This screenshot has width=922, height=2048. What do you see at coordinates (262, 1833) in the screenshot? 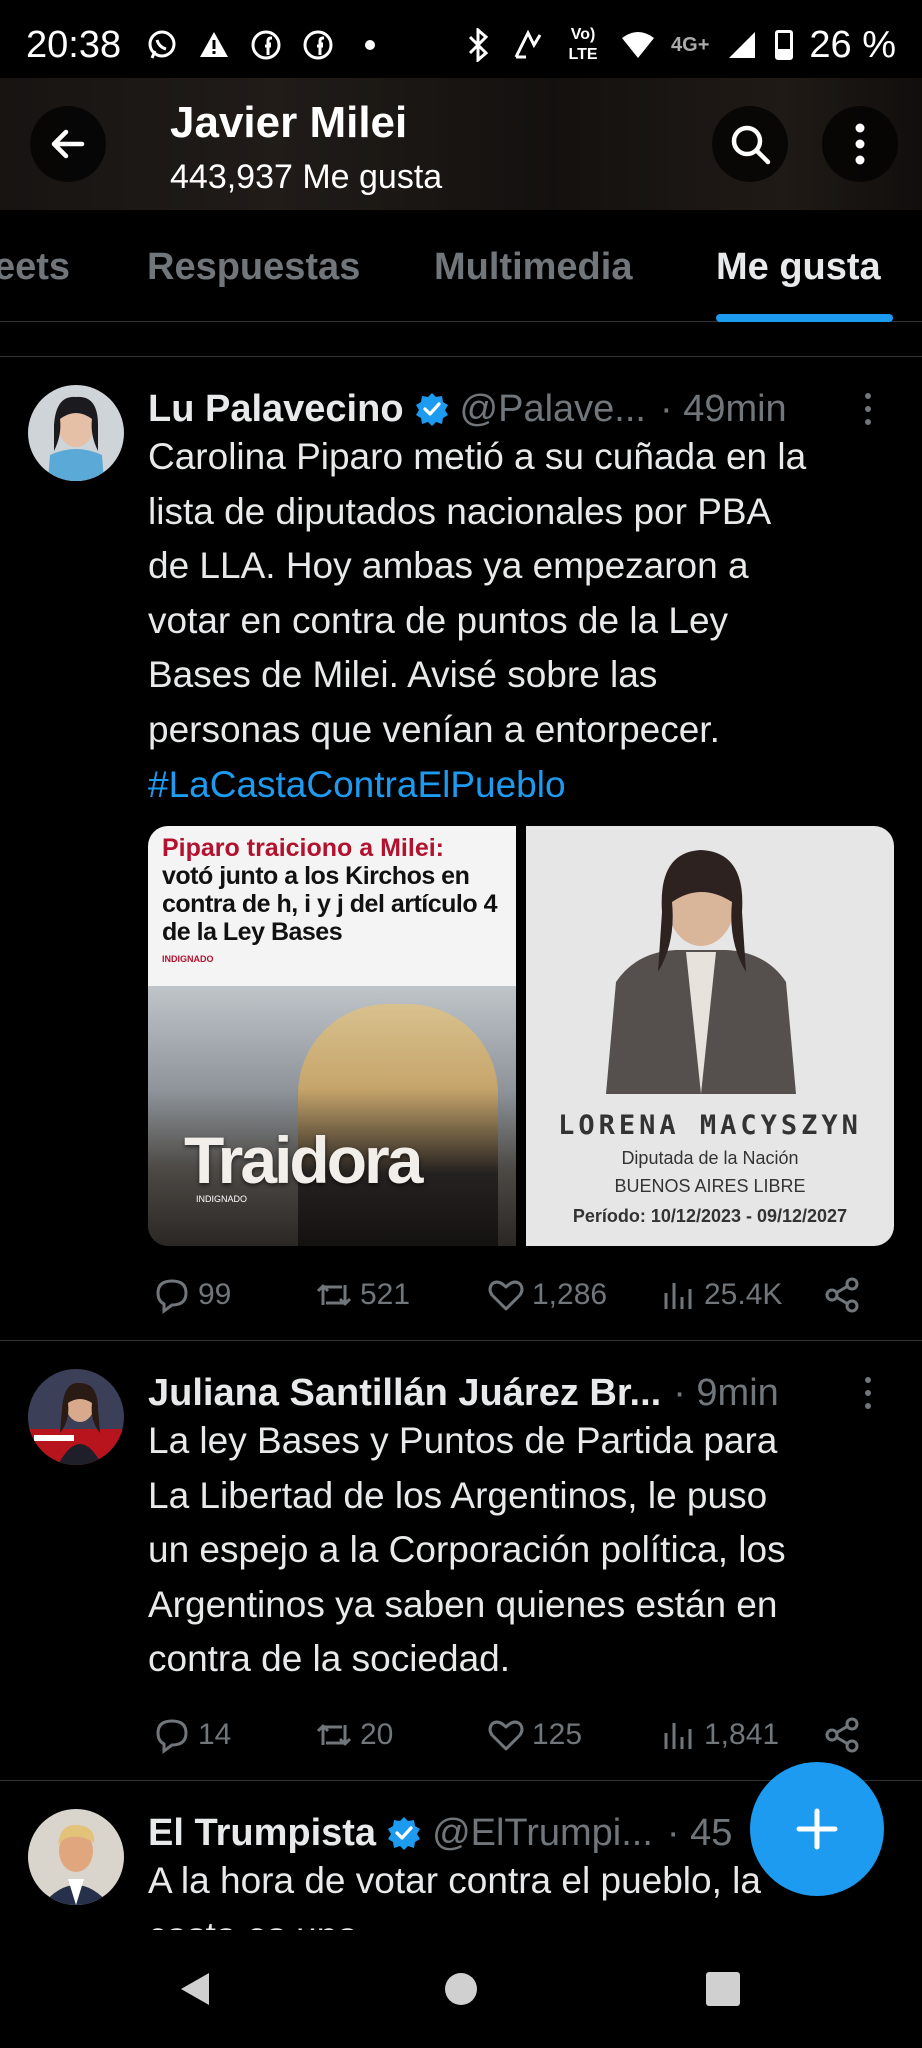
I see `author-name: El Trumpista` at bounding box center [262, 1833].